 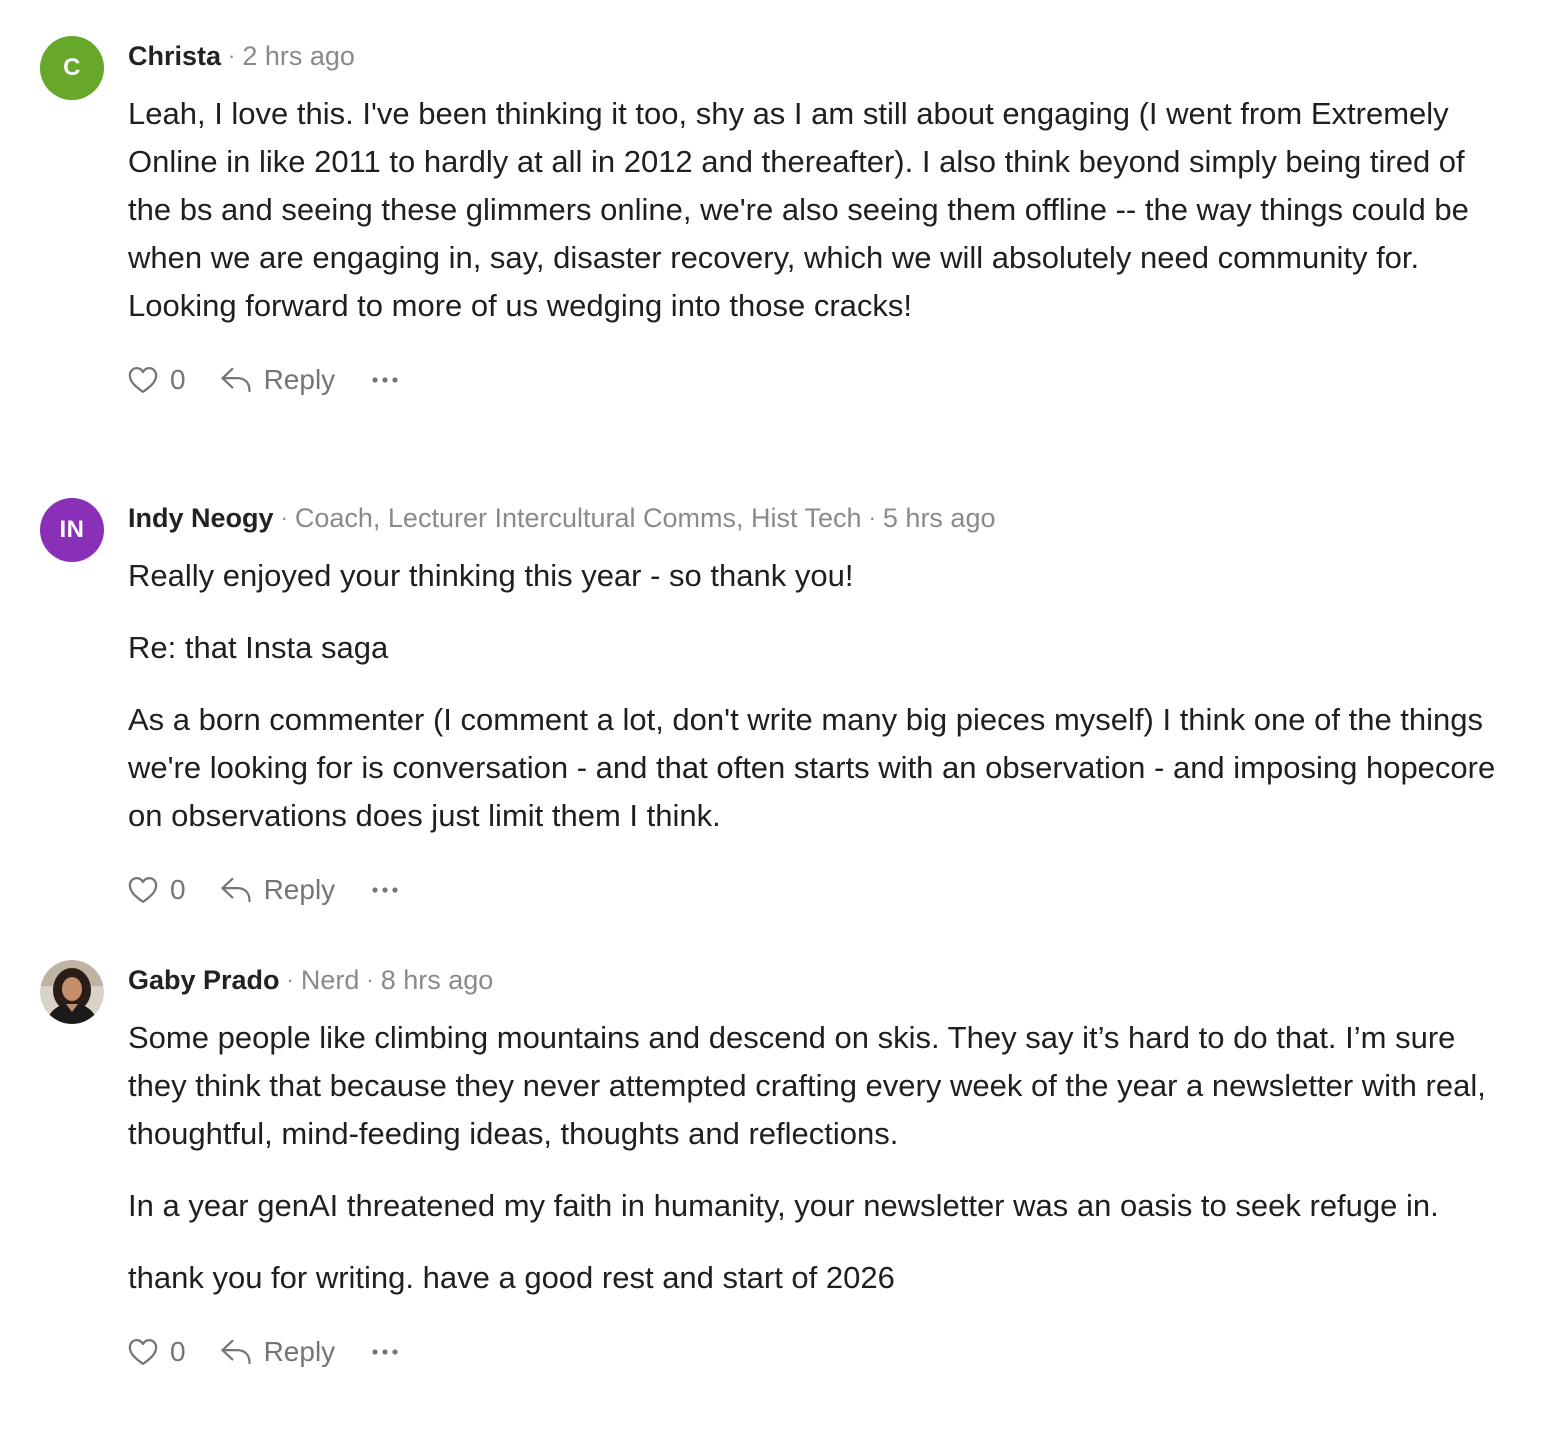 I want to click on avatar: IN, so click(x=72, y=530).